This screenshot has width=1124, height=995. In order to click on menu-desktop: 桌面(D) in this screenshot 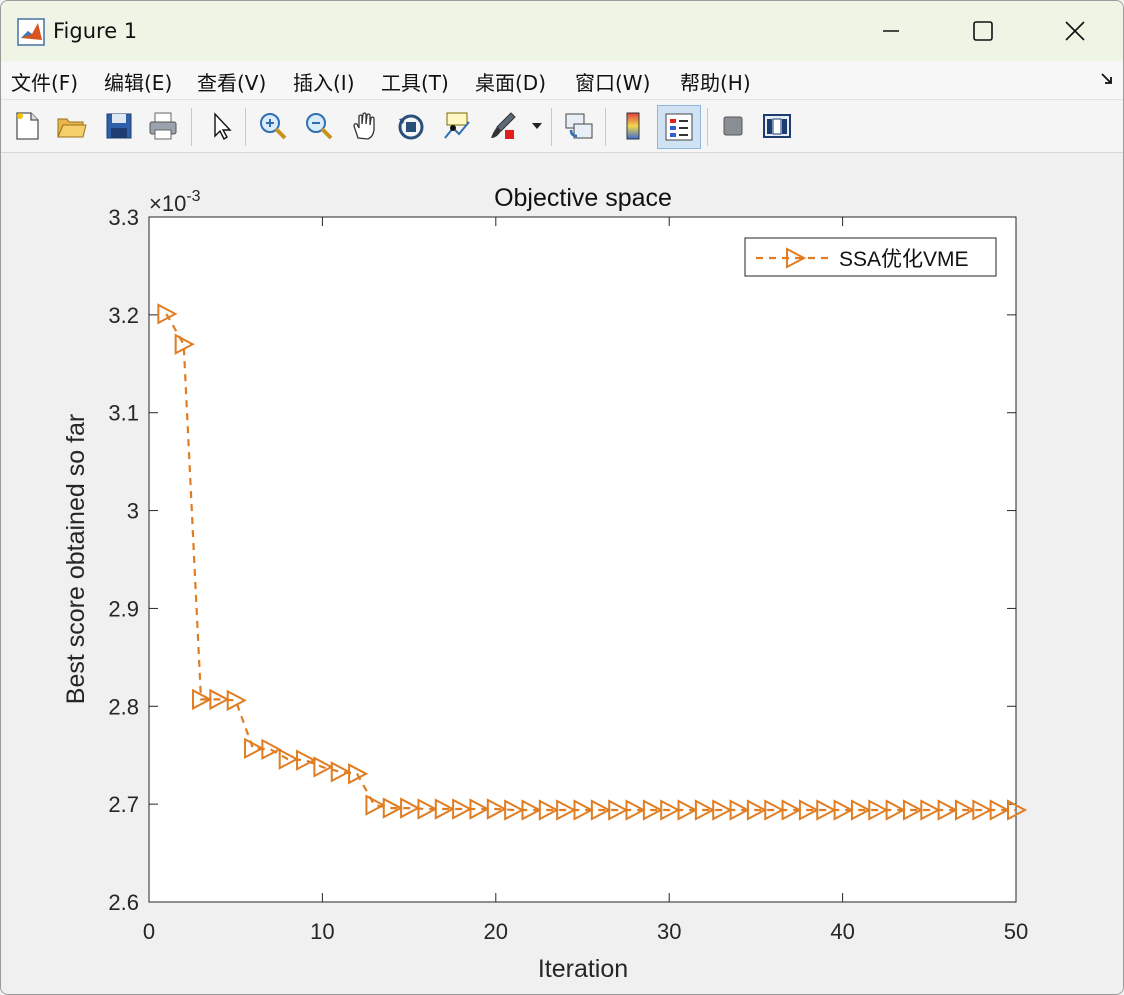, I will do `click(510, 81)`.